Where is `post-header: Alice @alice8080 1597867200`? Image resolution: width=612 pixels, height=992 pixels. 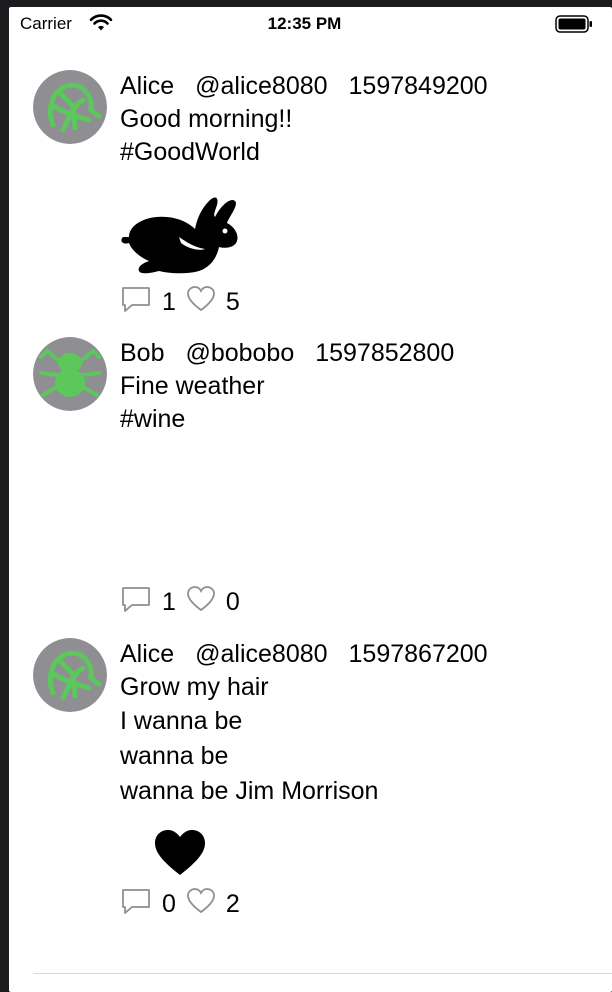 post-header: Alice @alice8080 1597867200 is located at coordinates (304, 654).